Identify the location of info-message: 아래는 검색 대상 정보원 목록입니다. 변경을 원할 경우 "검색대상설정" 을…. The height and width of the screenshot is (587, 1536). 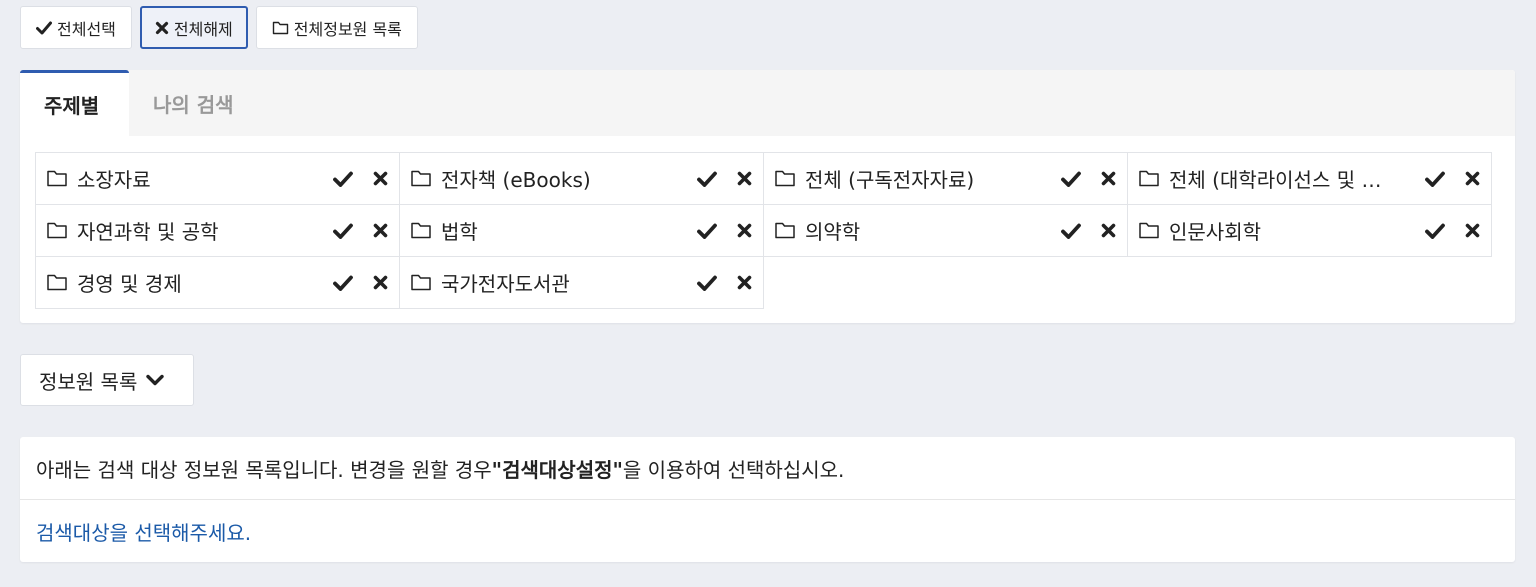
(767, 468).